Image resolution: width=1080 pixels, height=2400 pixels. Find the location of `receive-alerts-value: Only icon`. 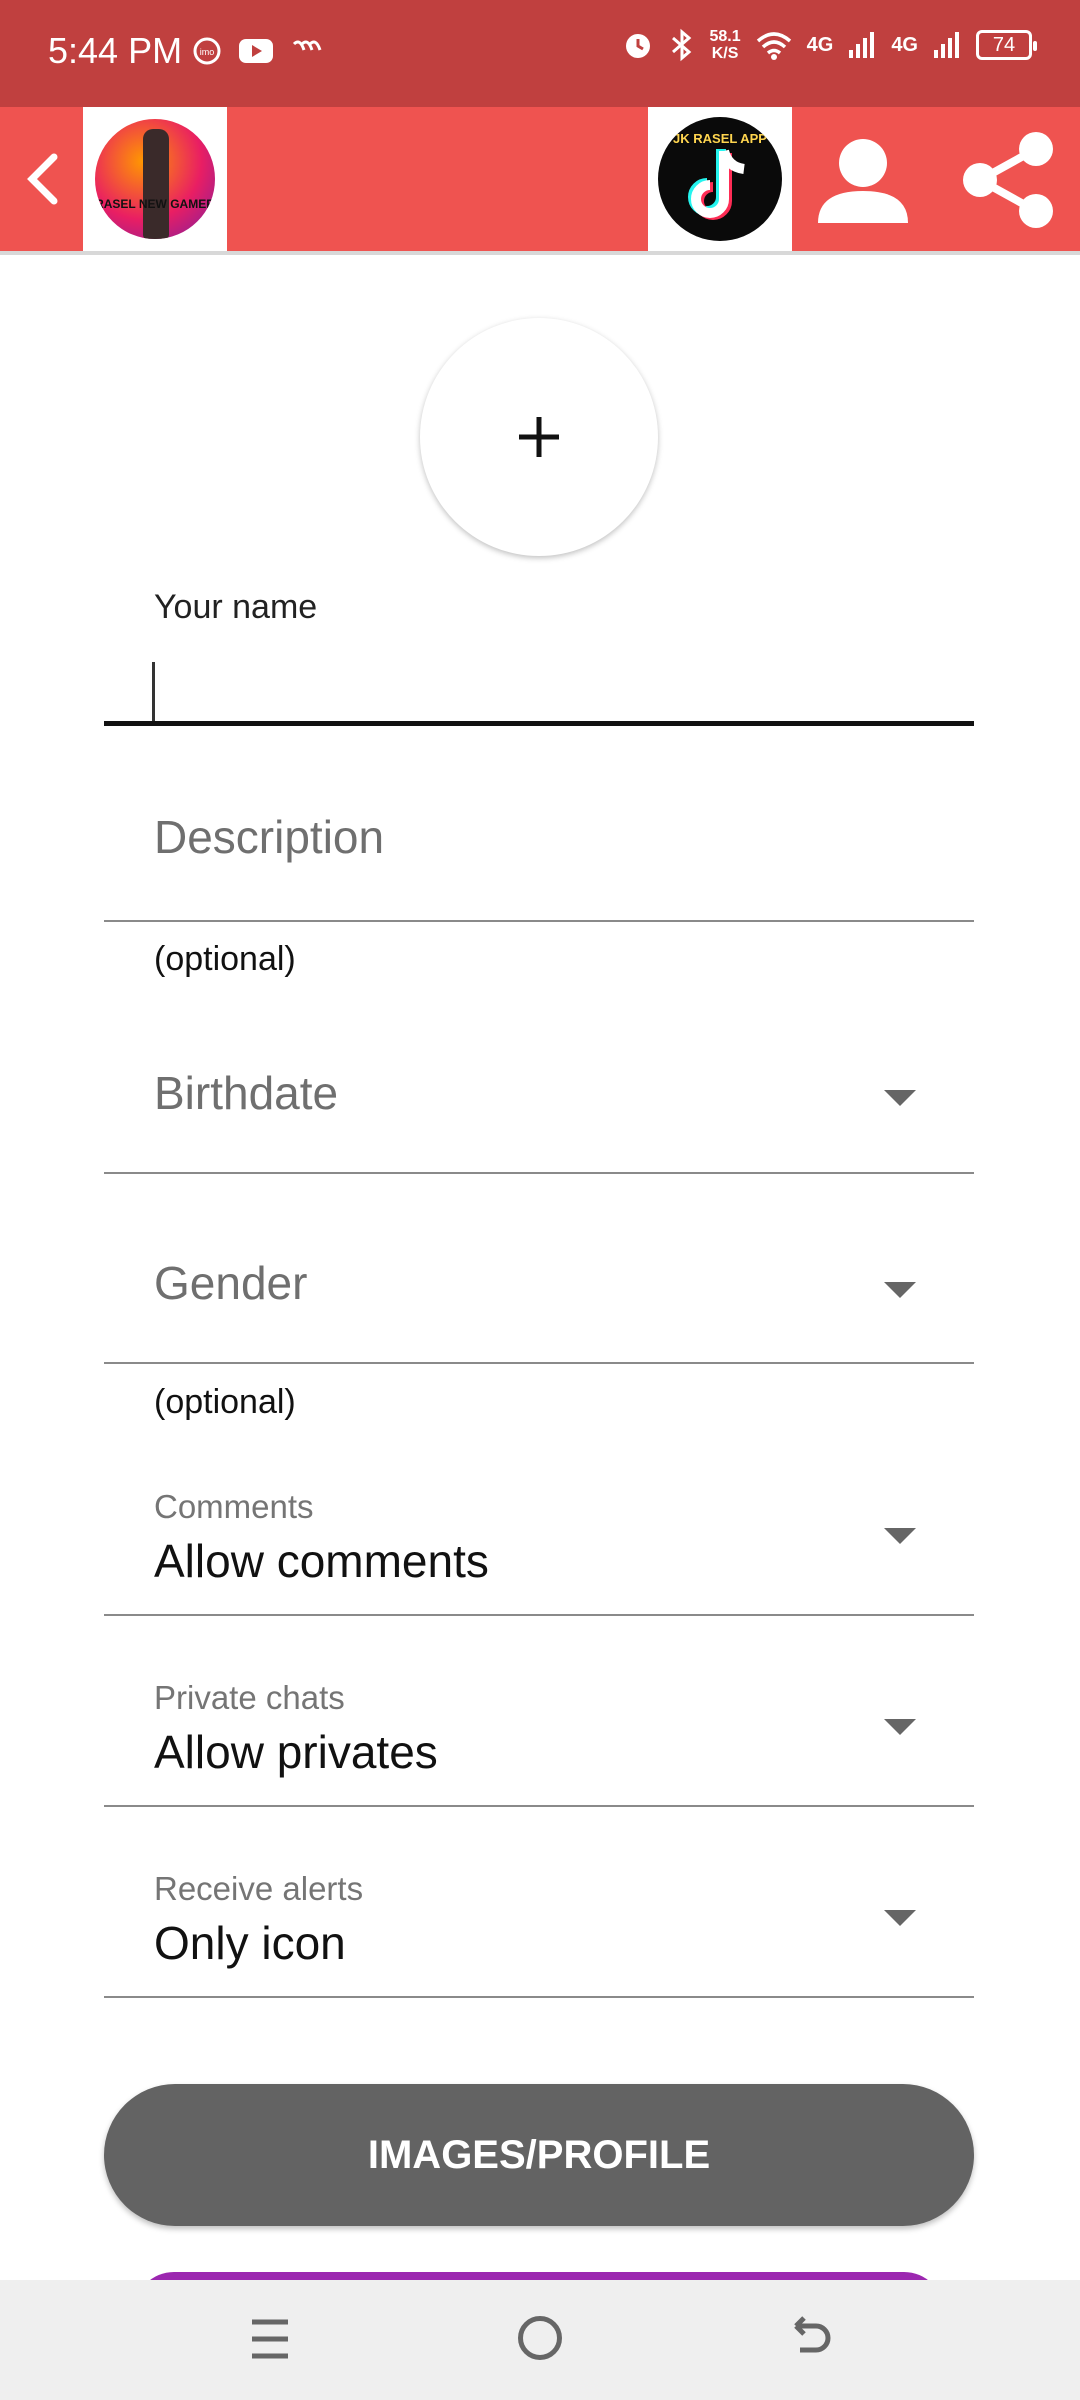

receive-alerts-value: Only icon is located at coordinates (250, 1943).